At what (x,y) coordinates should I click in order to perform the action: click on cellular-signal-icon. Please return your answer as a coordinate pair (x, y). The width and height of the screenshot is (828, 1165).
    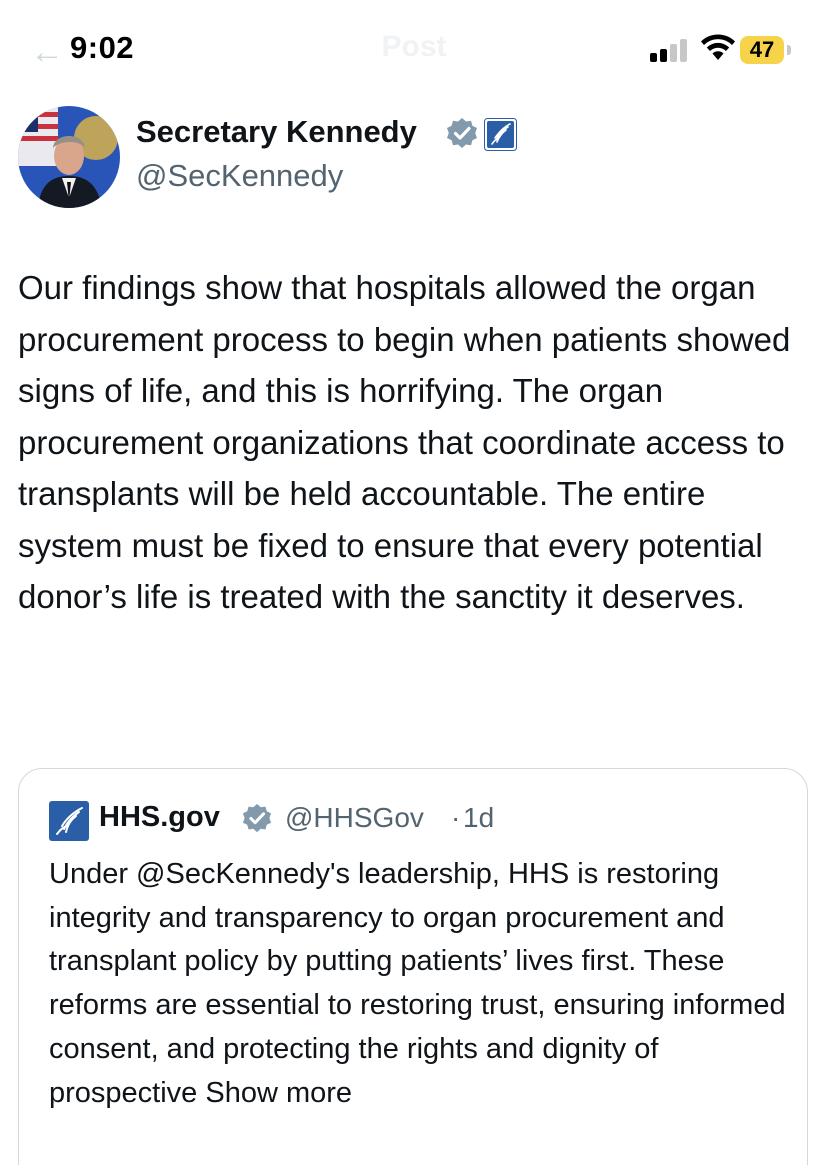
    Looking at the image, I should click on (671, 50).